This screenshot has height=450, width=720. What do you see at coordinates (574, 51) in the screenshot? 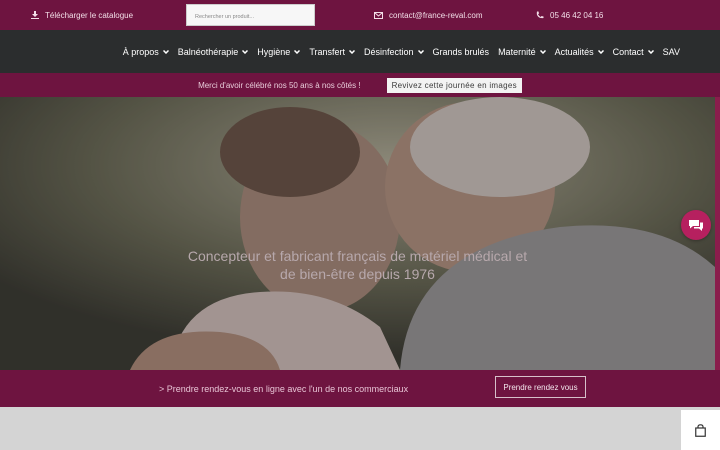
I see `nav-label: Actualités` at bounding box center [574, 51].